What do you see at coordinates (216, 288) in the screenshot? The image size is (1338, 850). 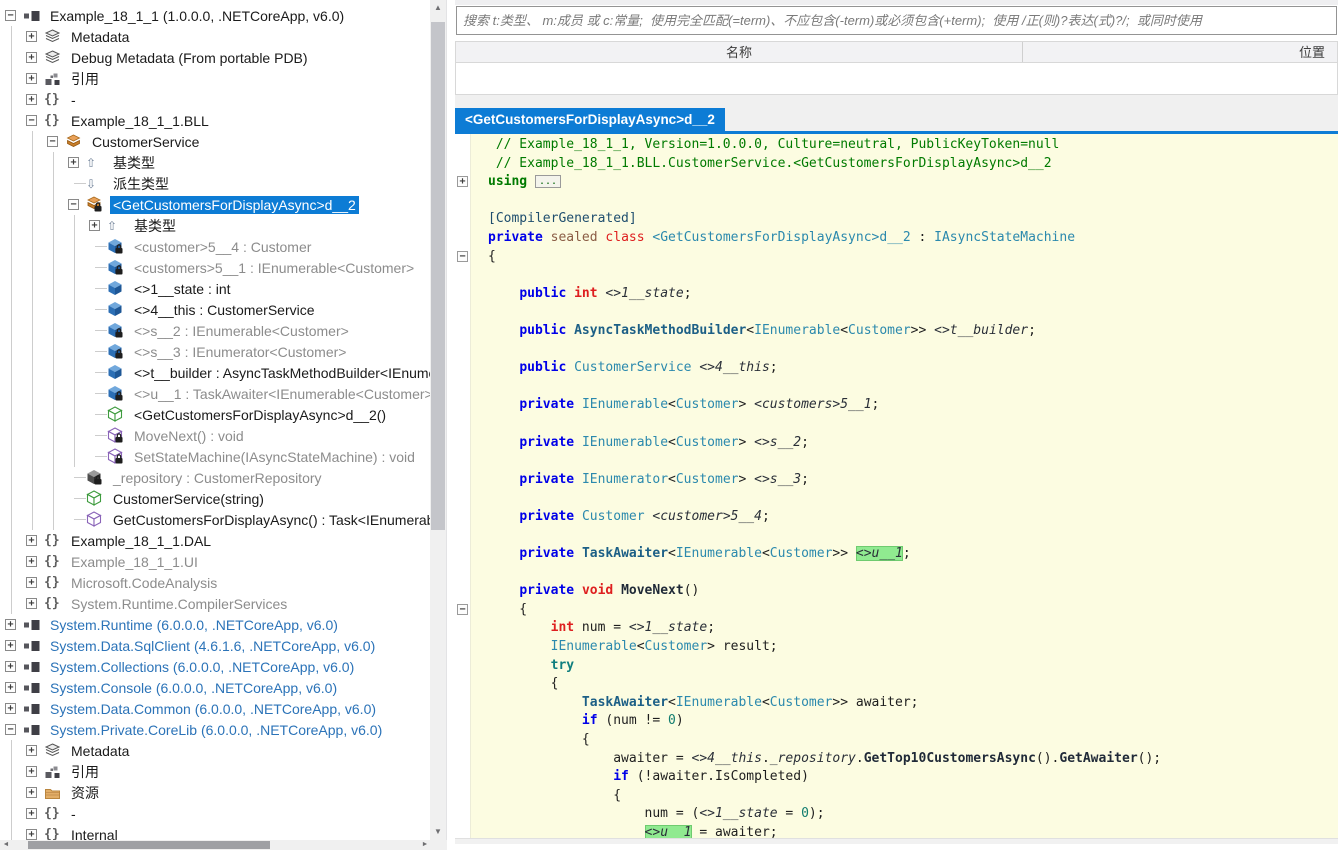 I see `tree-row: <>1__state : int` at bounding box center [216, 288].